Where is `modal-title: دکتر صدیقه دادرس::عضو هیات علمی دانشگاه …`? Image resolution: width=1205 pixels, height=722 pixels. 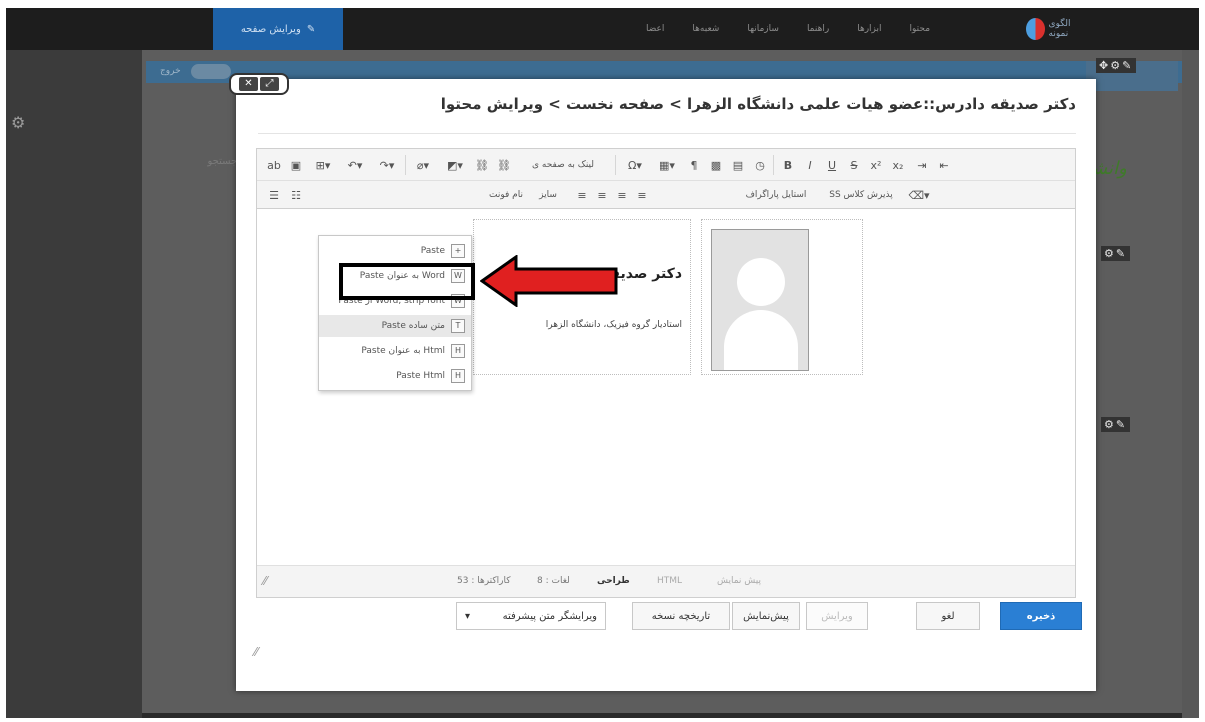 modal-title: دکتر صدیقه دادرس::عضو هیات علمی دانشگاه … is located at coordinates (758, 104).